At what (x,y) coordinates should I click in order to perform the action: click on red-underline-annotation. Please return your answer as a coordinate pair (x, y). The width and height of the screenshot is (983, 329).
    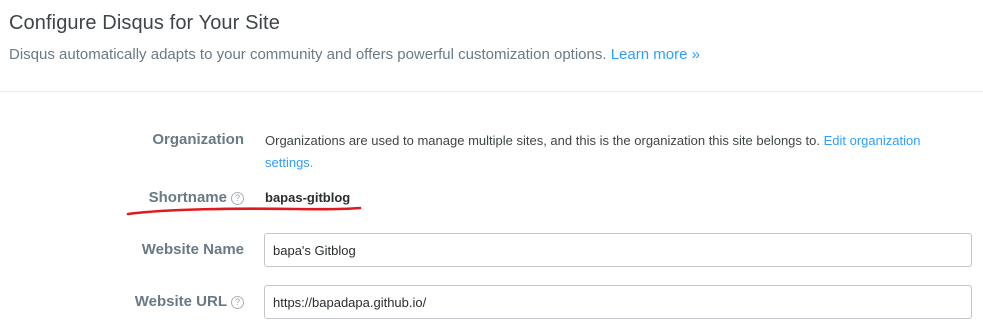
    Looking at the image, I should click on (244, 211).